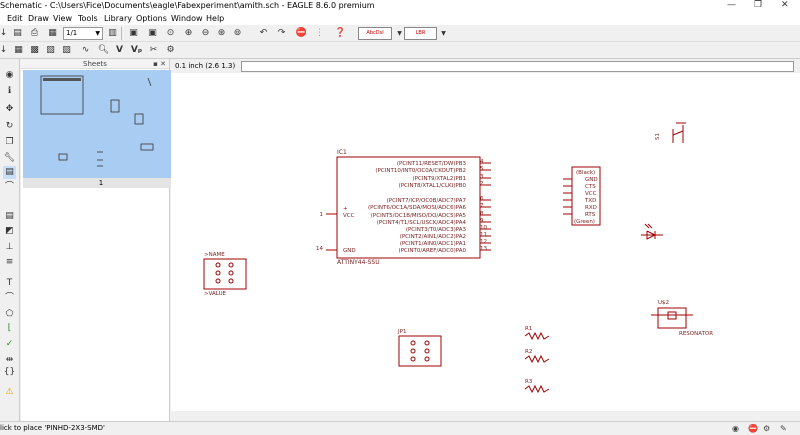 The image size is (800, 435). Describe the element at coordinates (375, 33) in the screenshot. I see `lib-button-1: AbcDsl` at that location.